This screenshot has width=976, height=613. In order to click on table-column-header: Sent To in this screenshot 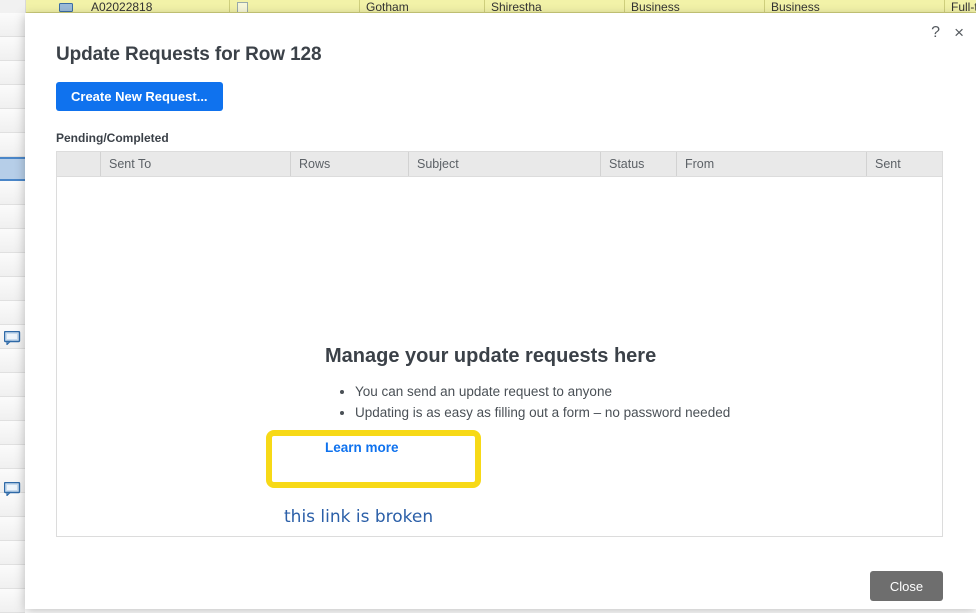, I will do `click(196, 164)`.